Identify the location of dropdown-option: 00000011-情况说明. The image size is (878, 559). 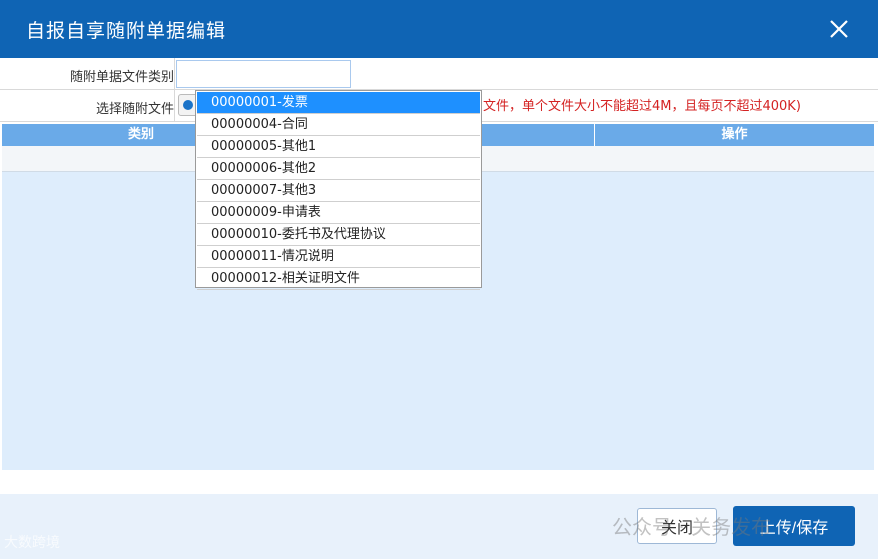
(338, 257).